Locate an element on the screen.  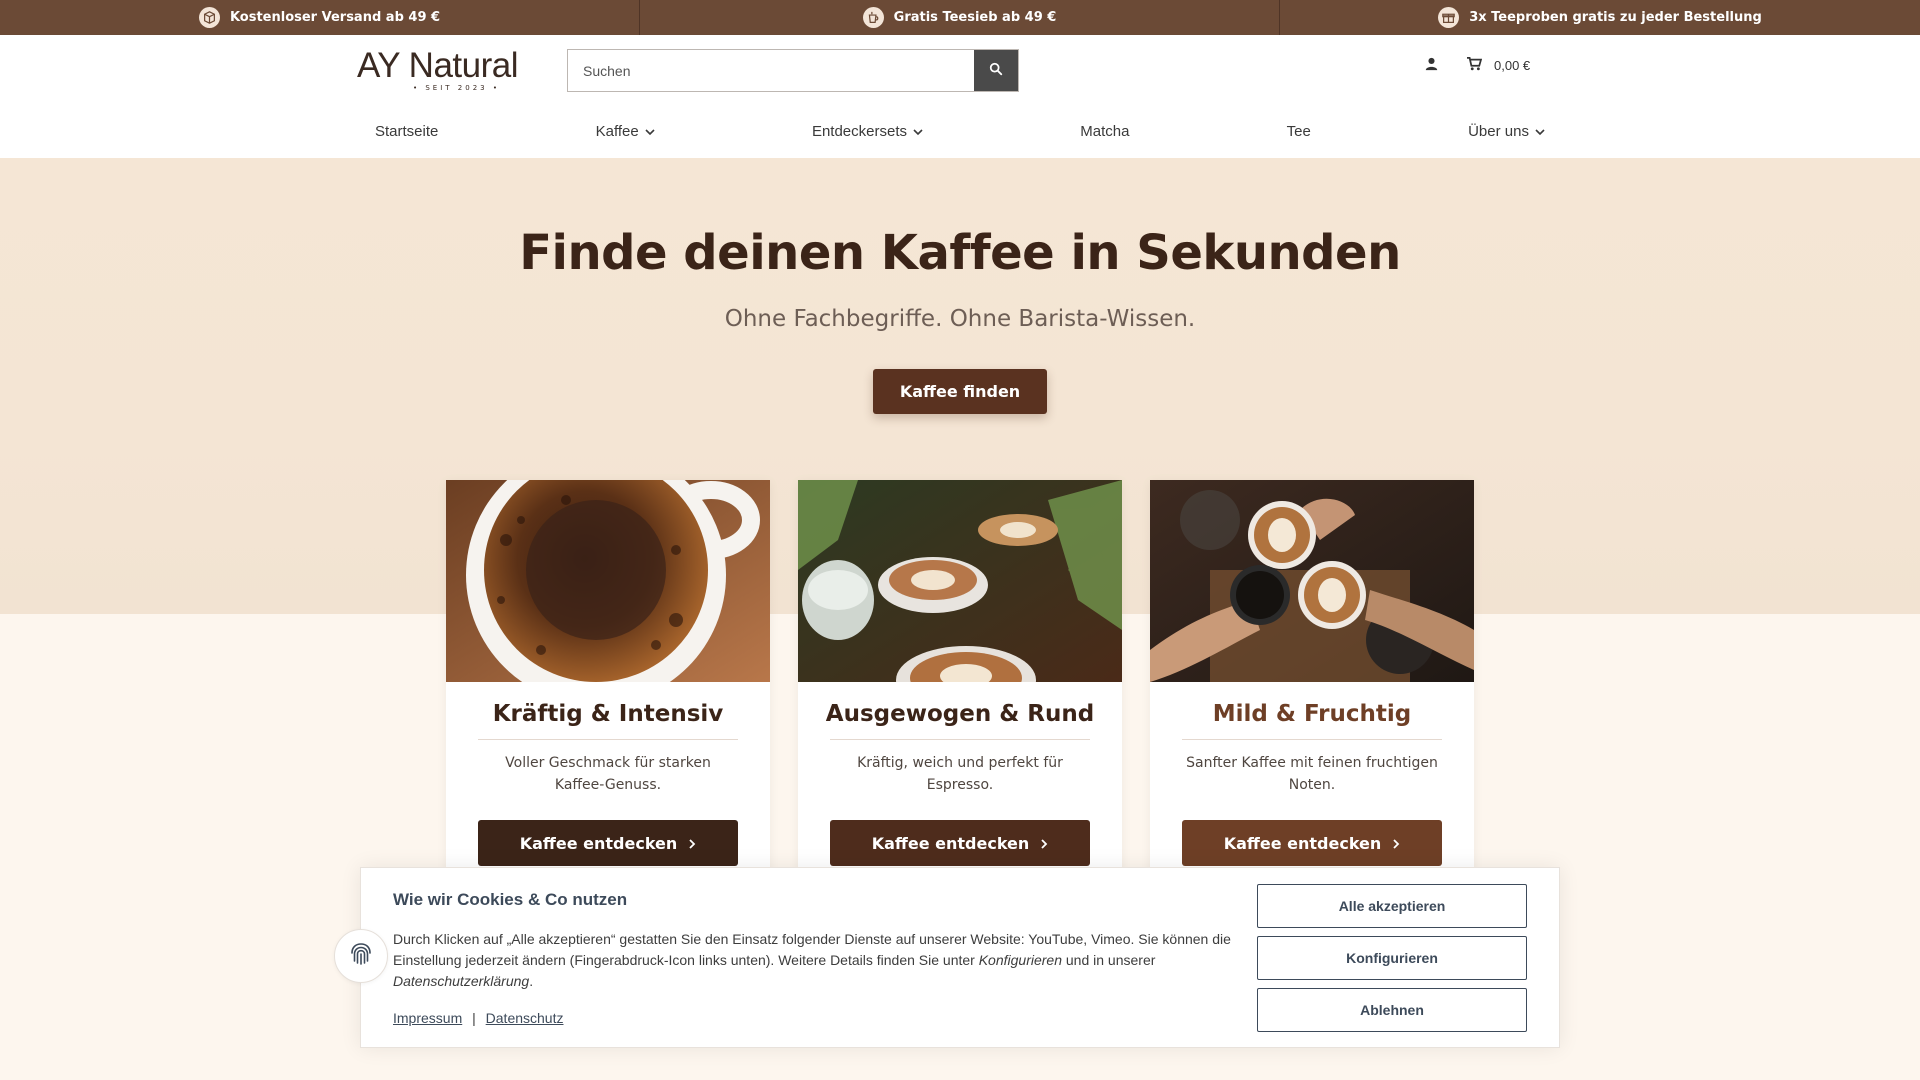
search-bar is located at coordinates (793, 70).